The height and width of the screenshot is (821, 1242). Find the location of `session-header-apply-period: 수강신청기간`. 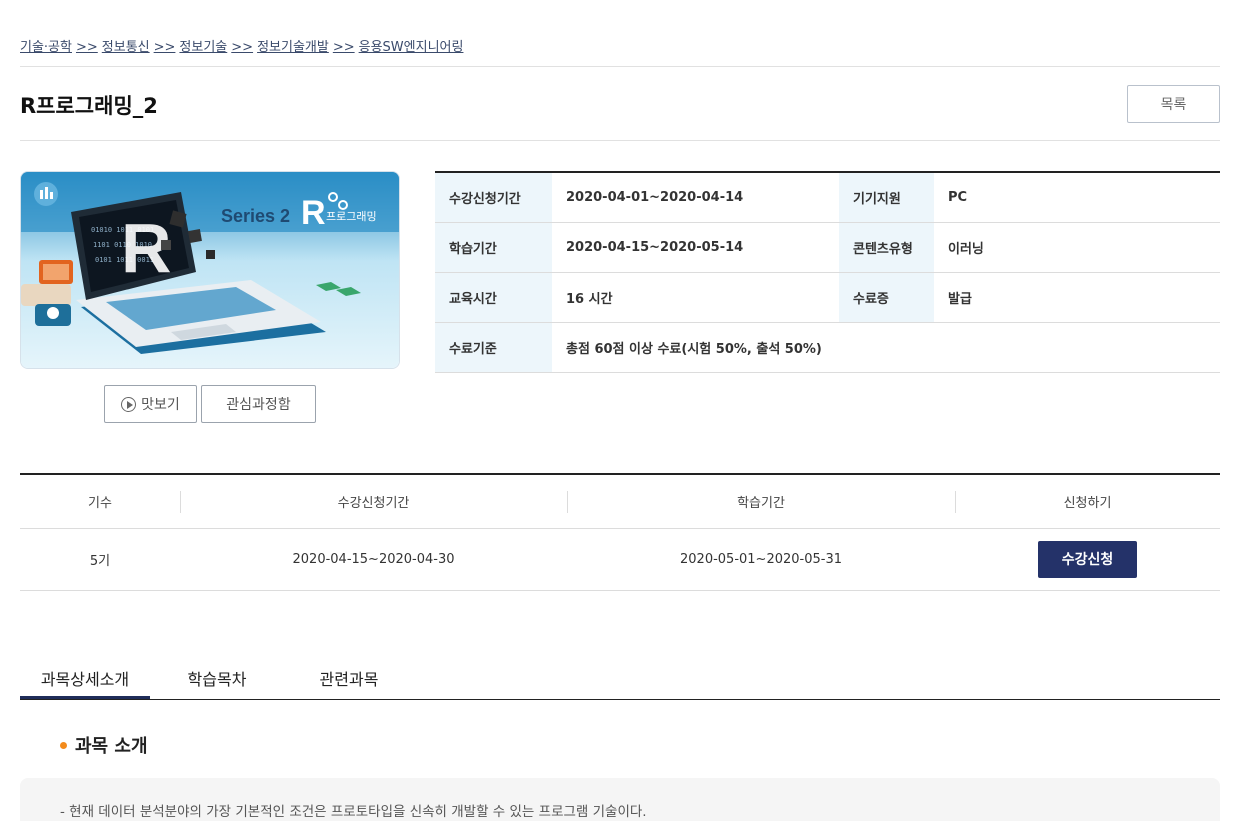

session-header-apply-period: 수강신청기간 is located at coordinates (373, 501).